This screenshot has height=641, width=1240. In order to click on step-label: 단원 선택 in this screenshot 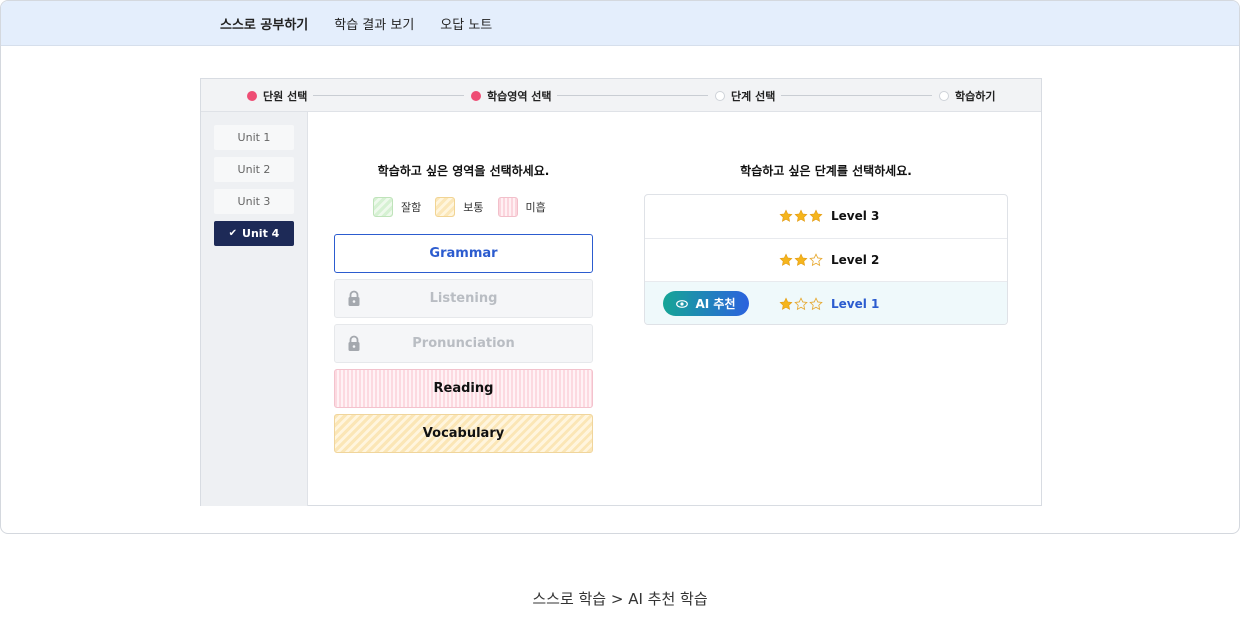, I will do `click(285, 96)`.